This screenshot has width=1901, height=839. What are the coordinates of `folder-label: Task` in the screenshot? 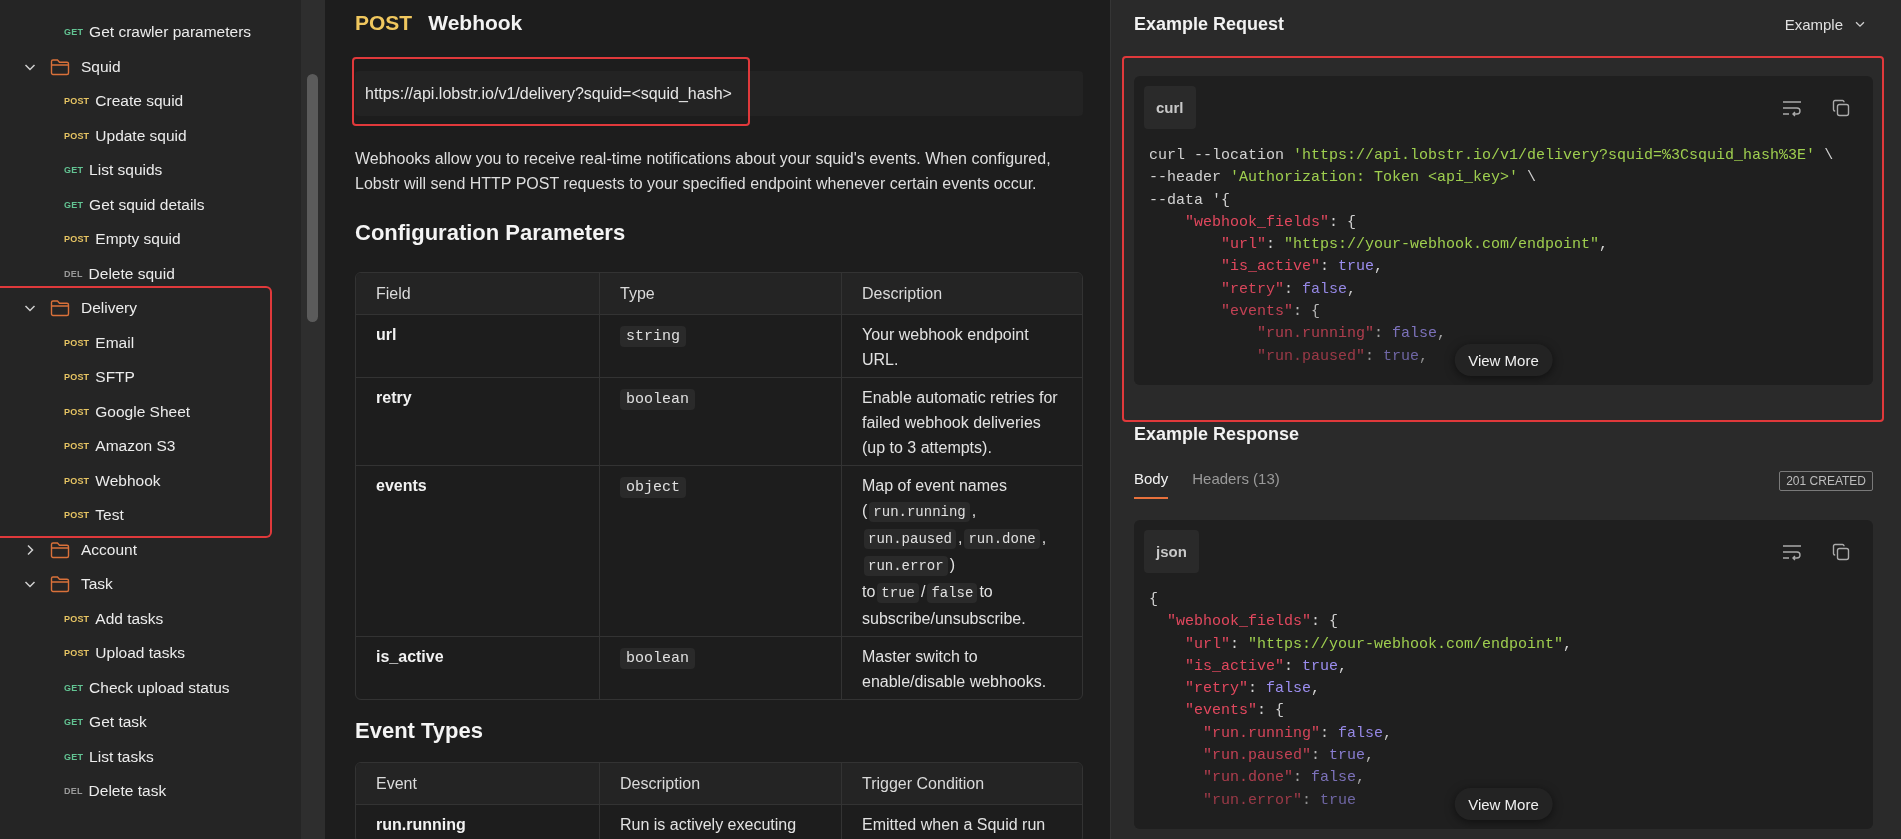 It's located at (97, 584).